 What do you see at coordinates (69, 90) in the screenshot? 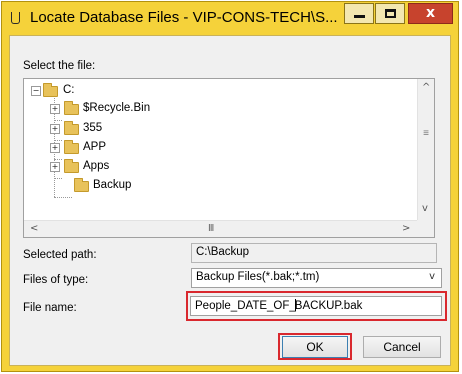
I see `tree-item-label: C:` at bounding box center [69, 90].